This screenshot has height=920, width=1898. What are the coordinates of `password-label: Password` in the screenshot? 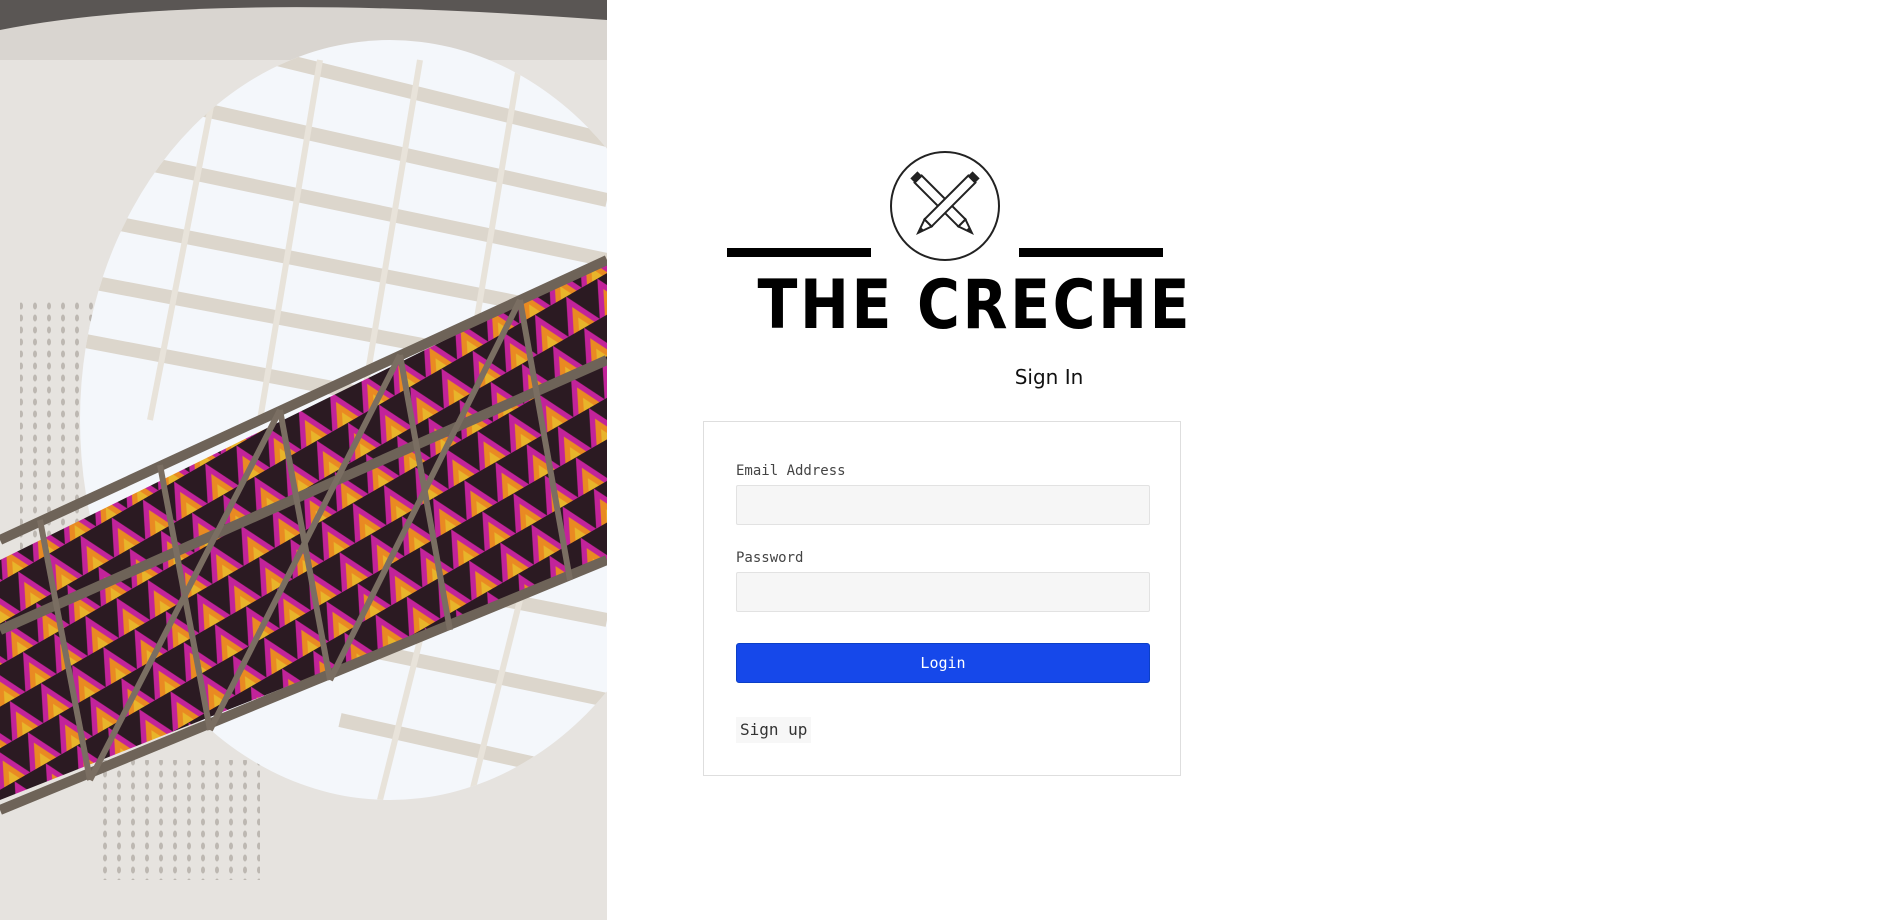 It's located at (770, 558).